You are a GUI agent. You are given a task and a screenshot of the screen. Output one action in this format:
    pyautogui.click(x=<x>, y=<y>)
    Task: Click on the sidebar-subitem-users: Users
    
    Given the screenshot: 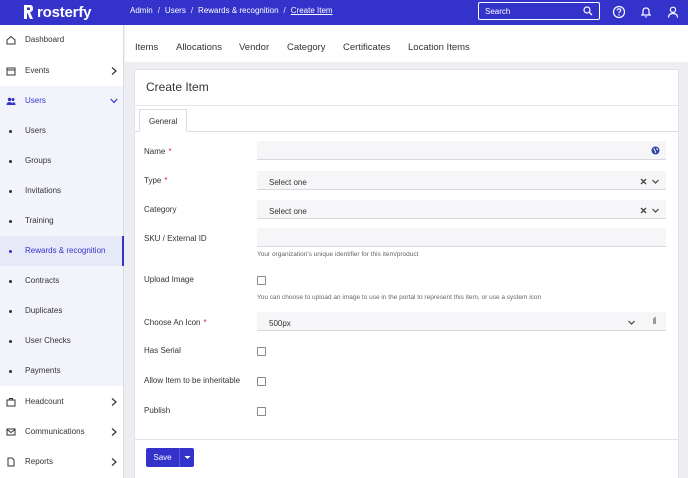 What is the action you would take?
    pyautogui.click(x=61, y=131)
    